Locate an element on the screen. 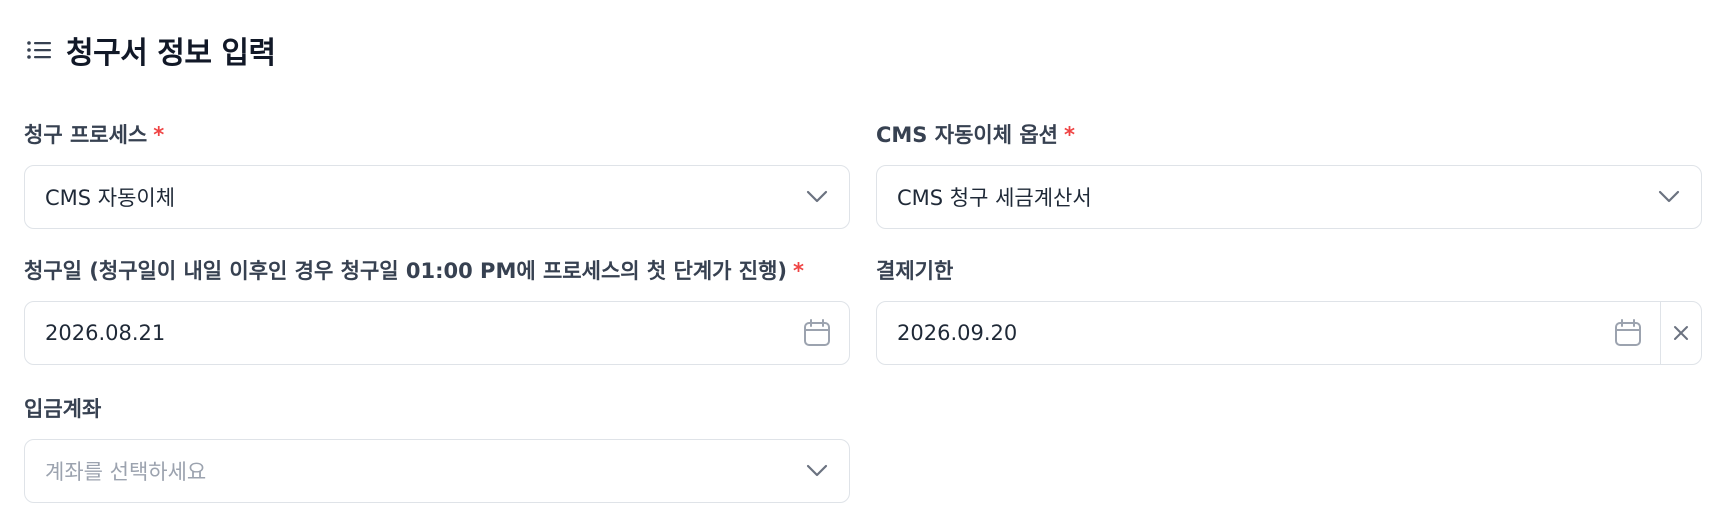  billing-date-value: 2026.08.21 is located at coordinates (105, 333).